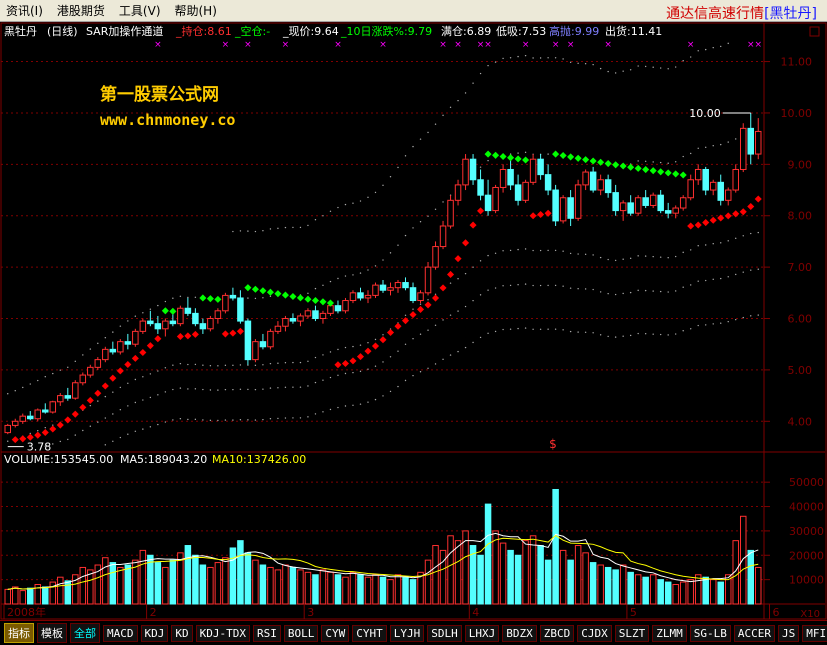  What do you see at coordinates (754, 633) in the screenshot?
I see `tab-accer: ACCER` at bounding box center [754, 633].